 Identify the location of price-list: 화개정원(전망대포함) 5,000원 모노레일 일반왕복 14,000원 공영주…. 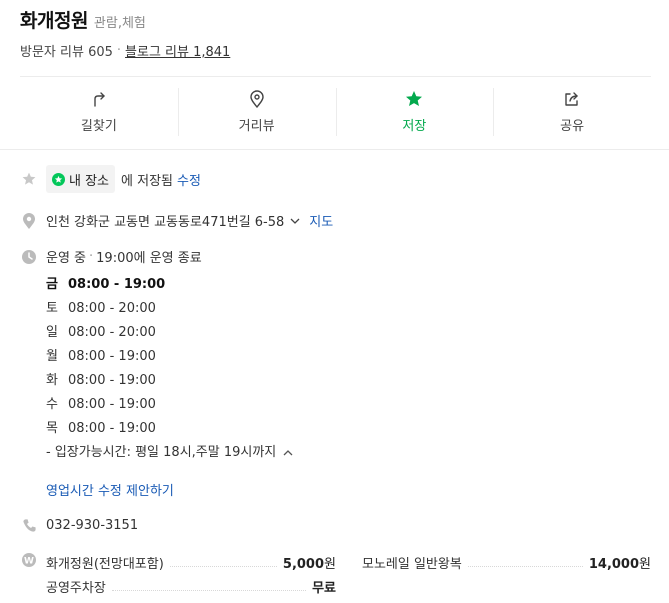
(348, 574).